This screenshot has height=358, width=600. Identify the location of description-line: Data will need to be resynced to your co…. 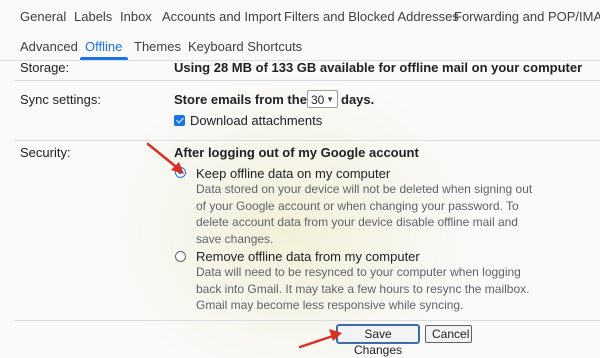
(358, 272).